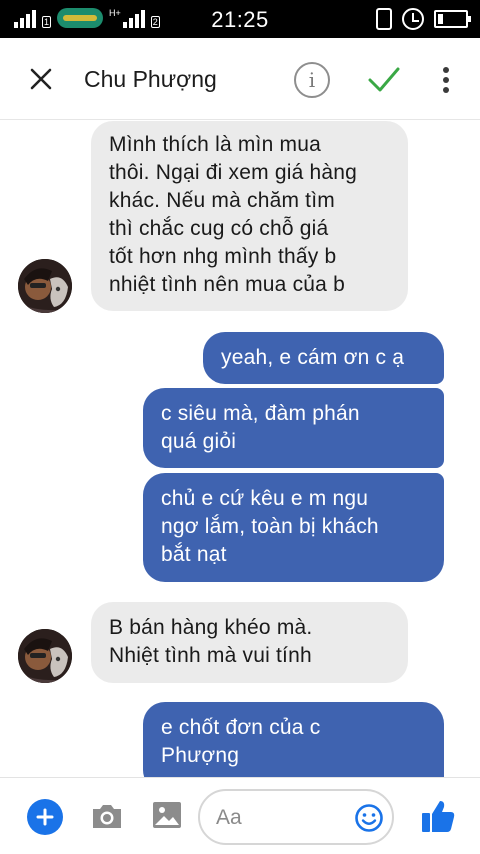  I want to click on composer-bar, so click(240, 815).